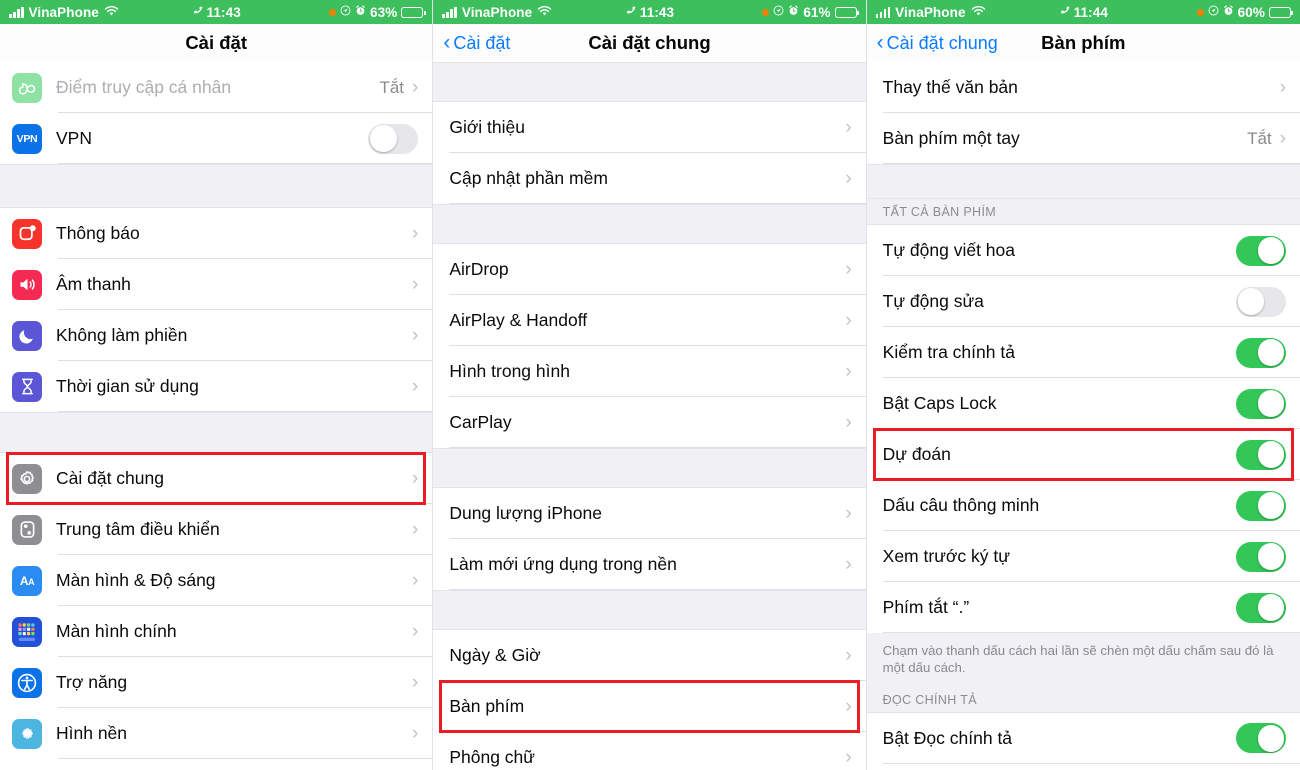 The width and height of the screenshot is (1300, 770). Describe the element at coordinates (926, 607) in the screenshot. I see `list-item-label: Phím tắt “.”` at that location.